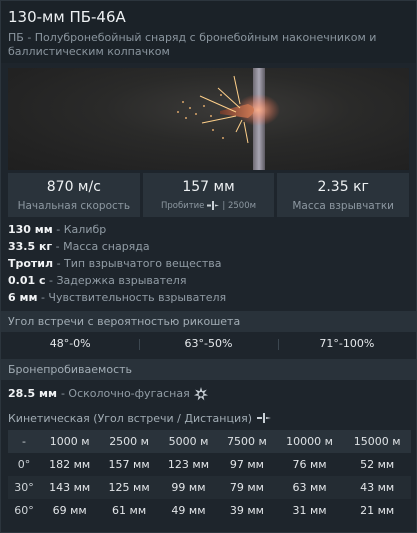 Image resolution: width=417 pixels, height=533 pixels. I want to click on impact-illustration, so click(228, 119).